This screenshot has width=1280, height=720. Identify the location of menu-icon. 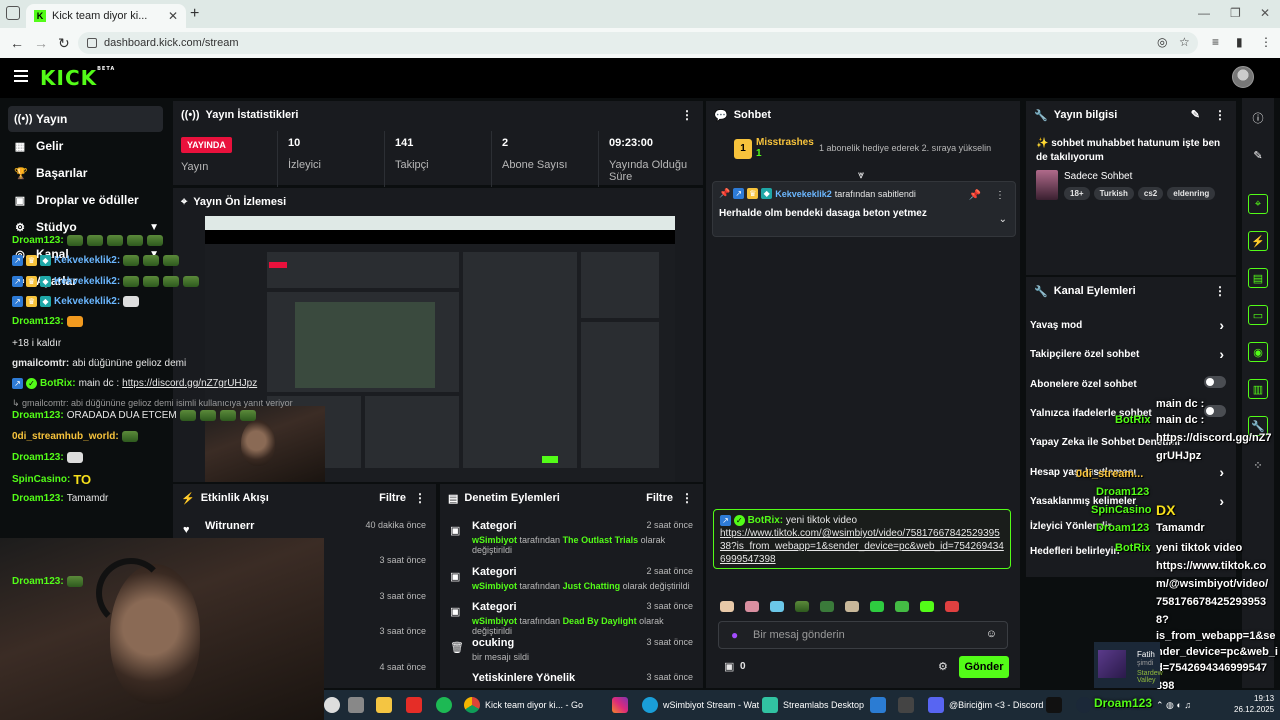
(21, 76).